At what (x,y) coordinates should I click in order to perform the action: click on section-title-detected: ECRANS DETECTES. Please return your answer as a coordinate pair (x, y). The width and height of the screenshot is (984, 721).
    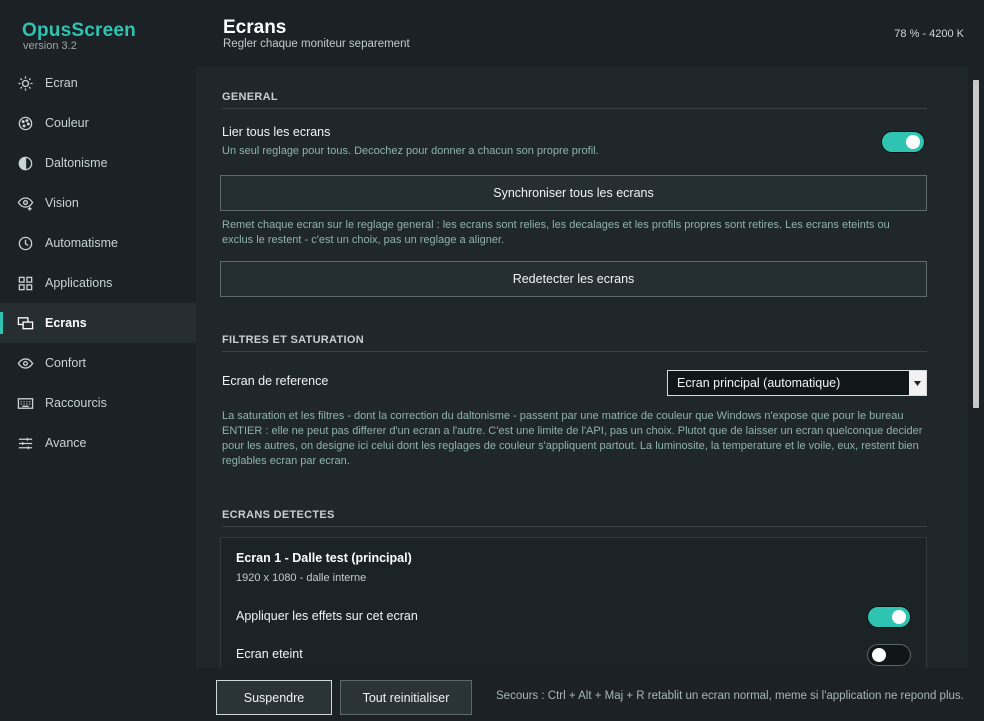
    Looking at the image, I should click on (278, 515).